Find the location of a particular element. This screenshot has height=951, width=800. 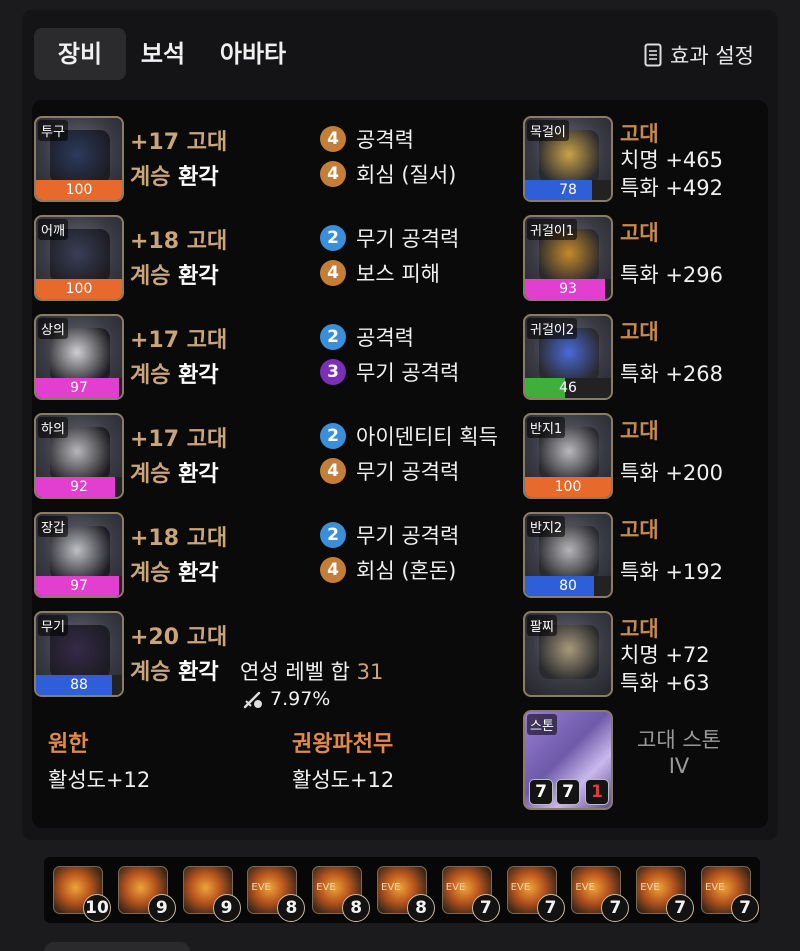

effect-name: 회심 (질서) is located at coordinates (406, 175).